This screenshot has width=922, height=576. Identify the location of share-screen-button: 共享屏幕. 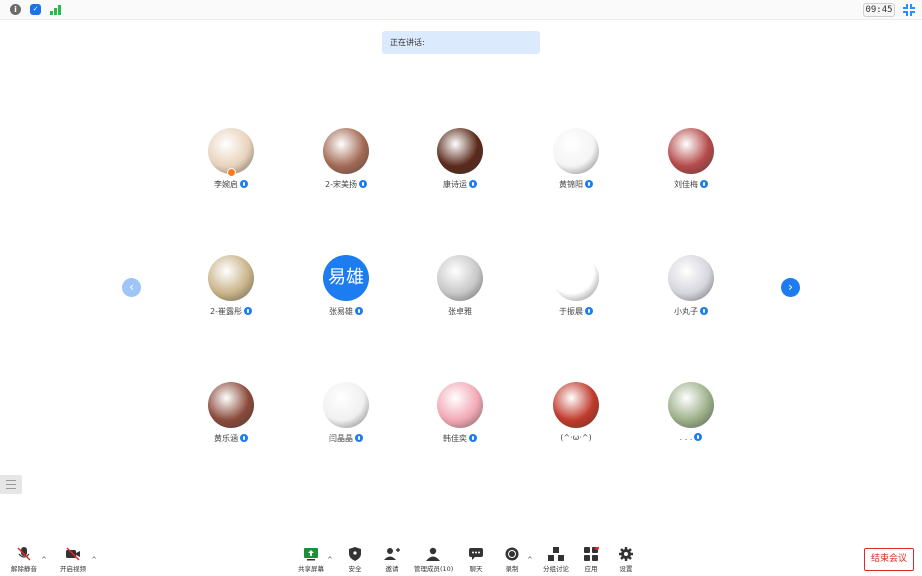
(311, 561).